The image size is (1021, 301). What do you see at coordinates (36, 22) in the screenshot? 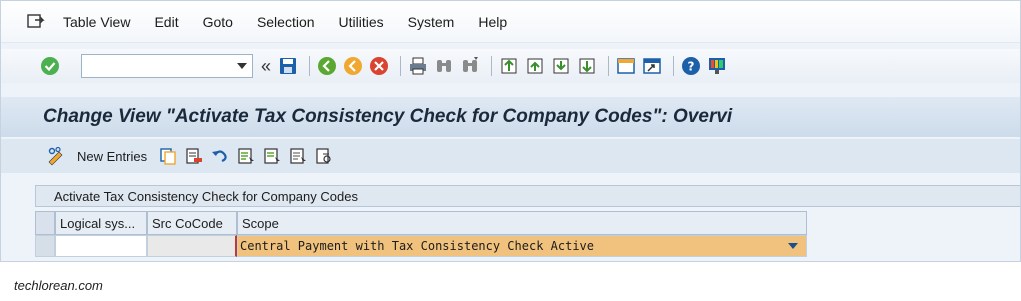
I see `system-menu-icon` at bounding box center [36, 22].